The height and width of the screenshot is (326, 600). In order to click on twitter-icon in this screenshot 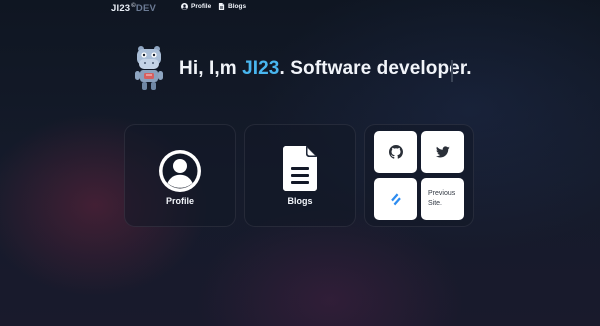, I will do `click(442, 152)`.